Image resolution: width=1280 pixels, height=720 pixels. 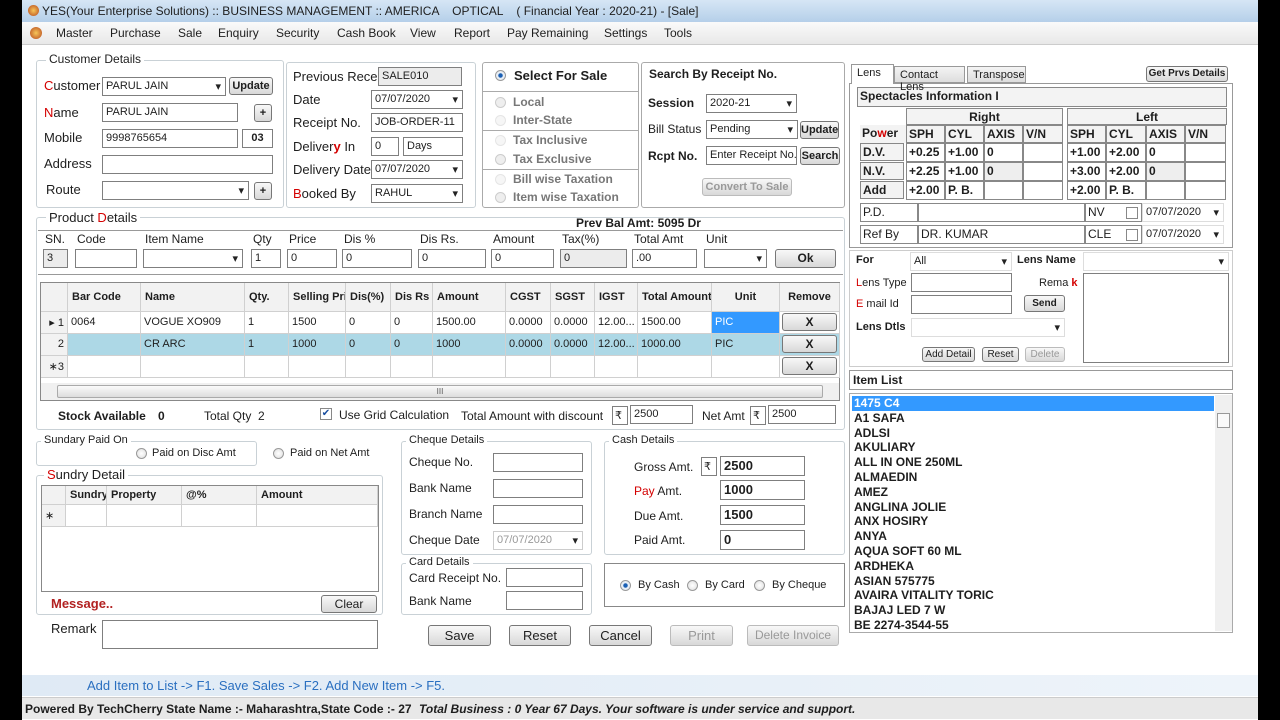 What do you see at coordinates (1223, 513) in the screenshot?
I see `item-list-scrollbar` at bounding box center [1223, 513].